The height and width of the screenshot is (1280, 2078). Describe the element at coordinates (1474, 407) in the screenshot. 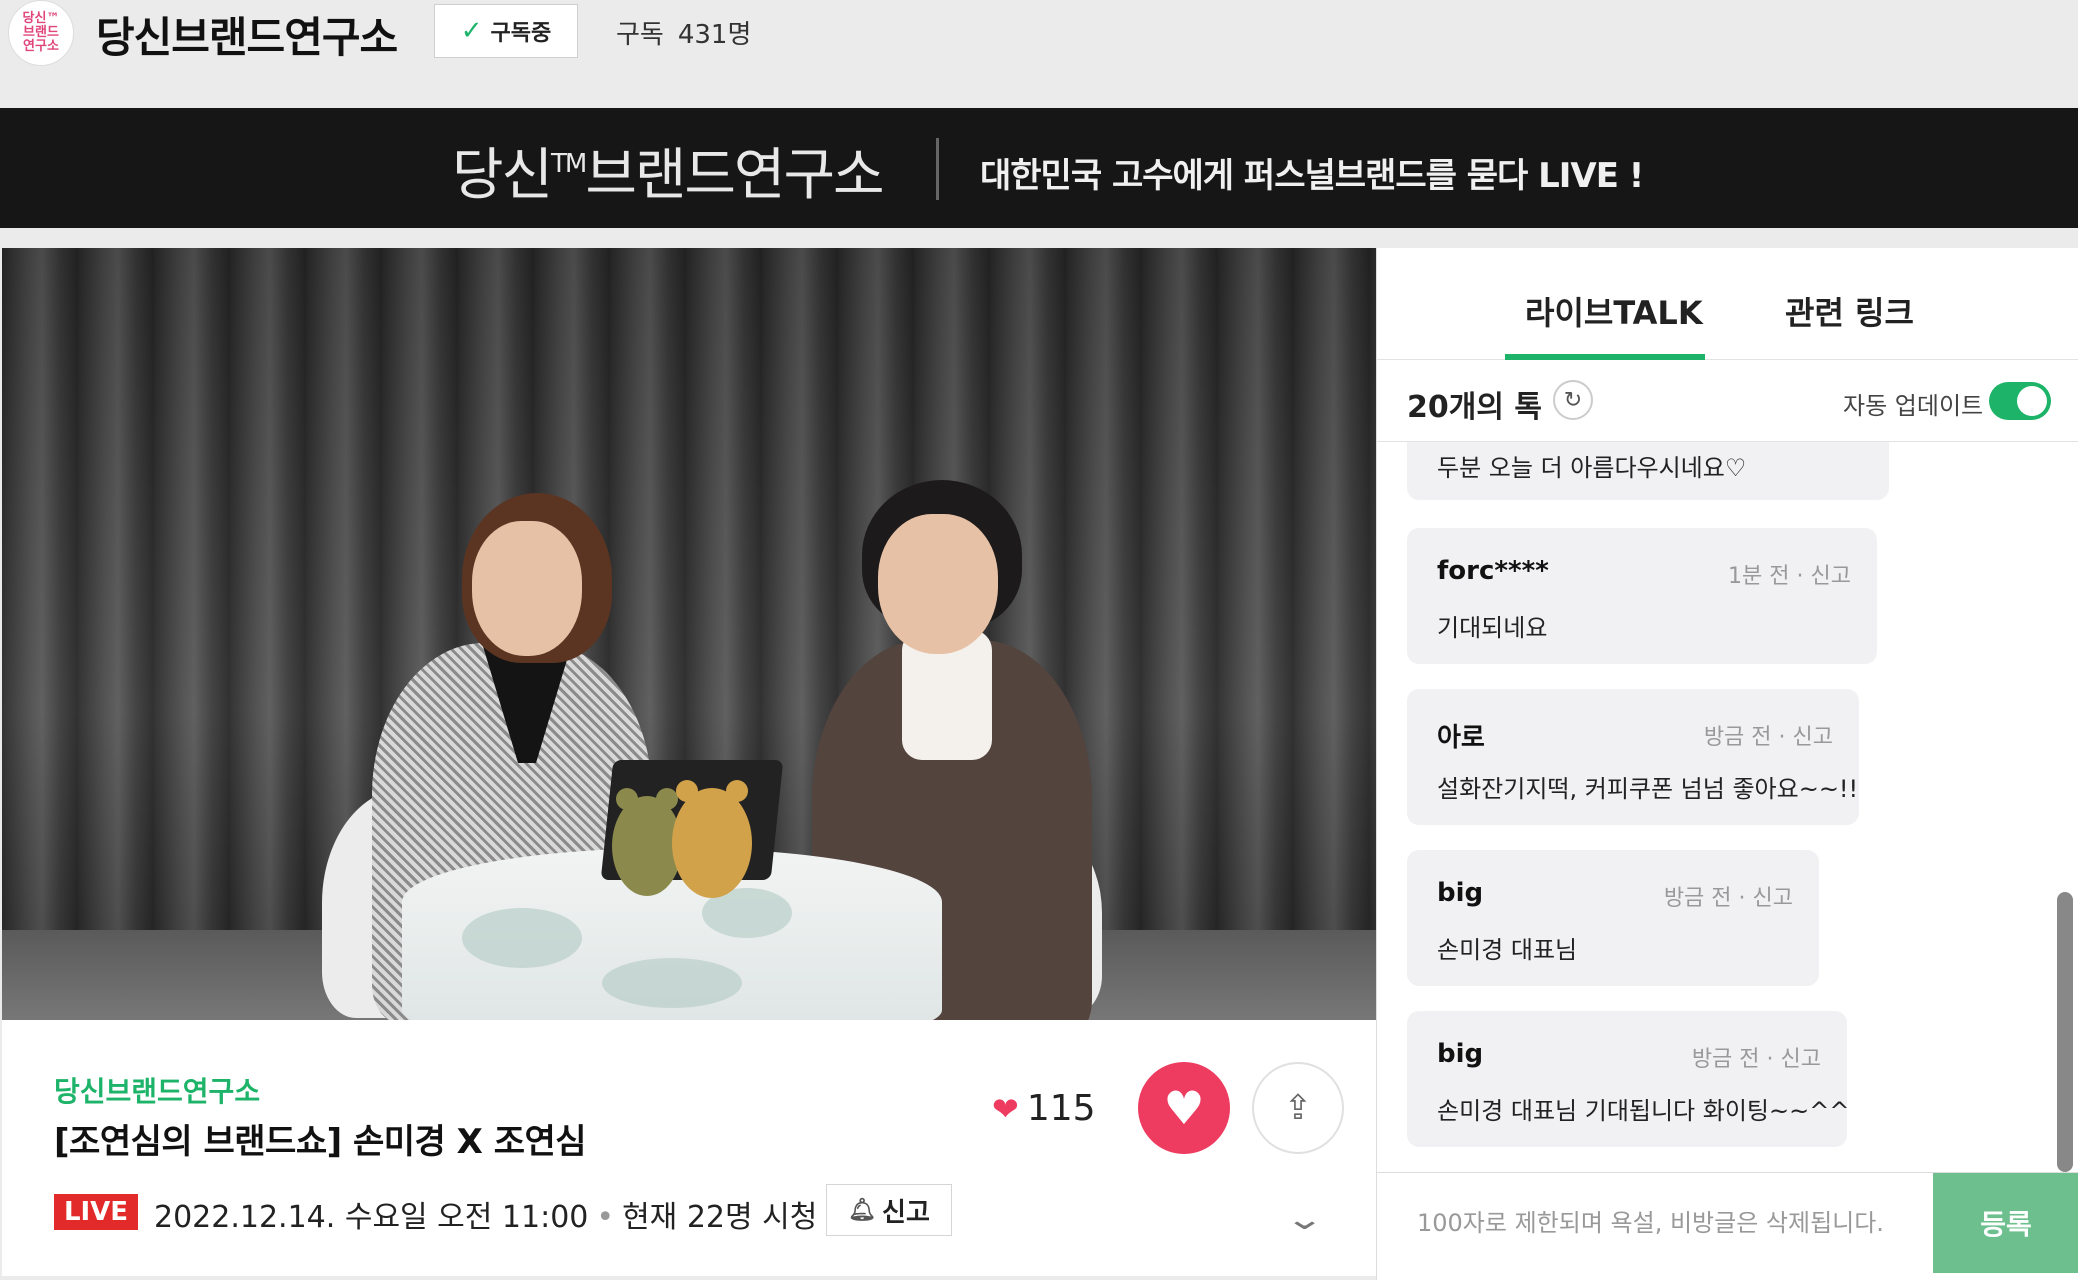

I see `talk-count: 20개의 톡` at that location.